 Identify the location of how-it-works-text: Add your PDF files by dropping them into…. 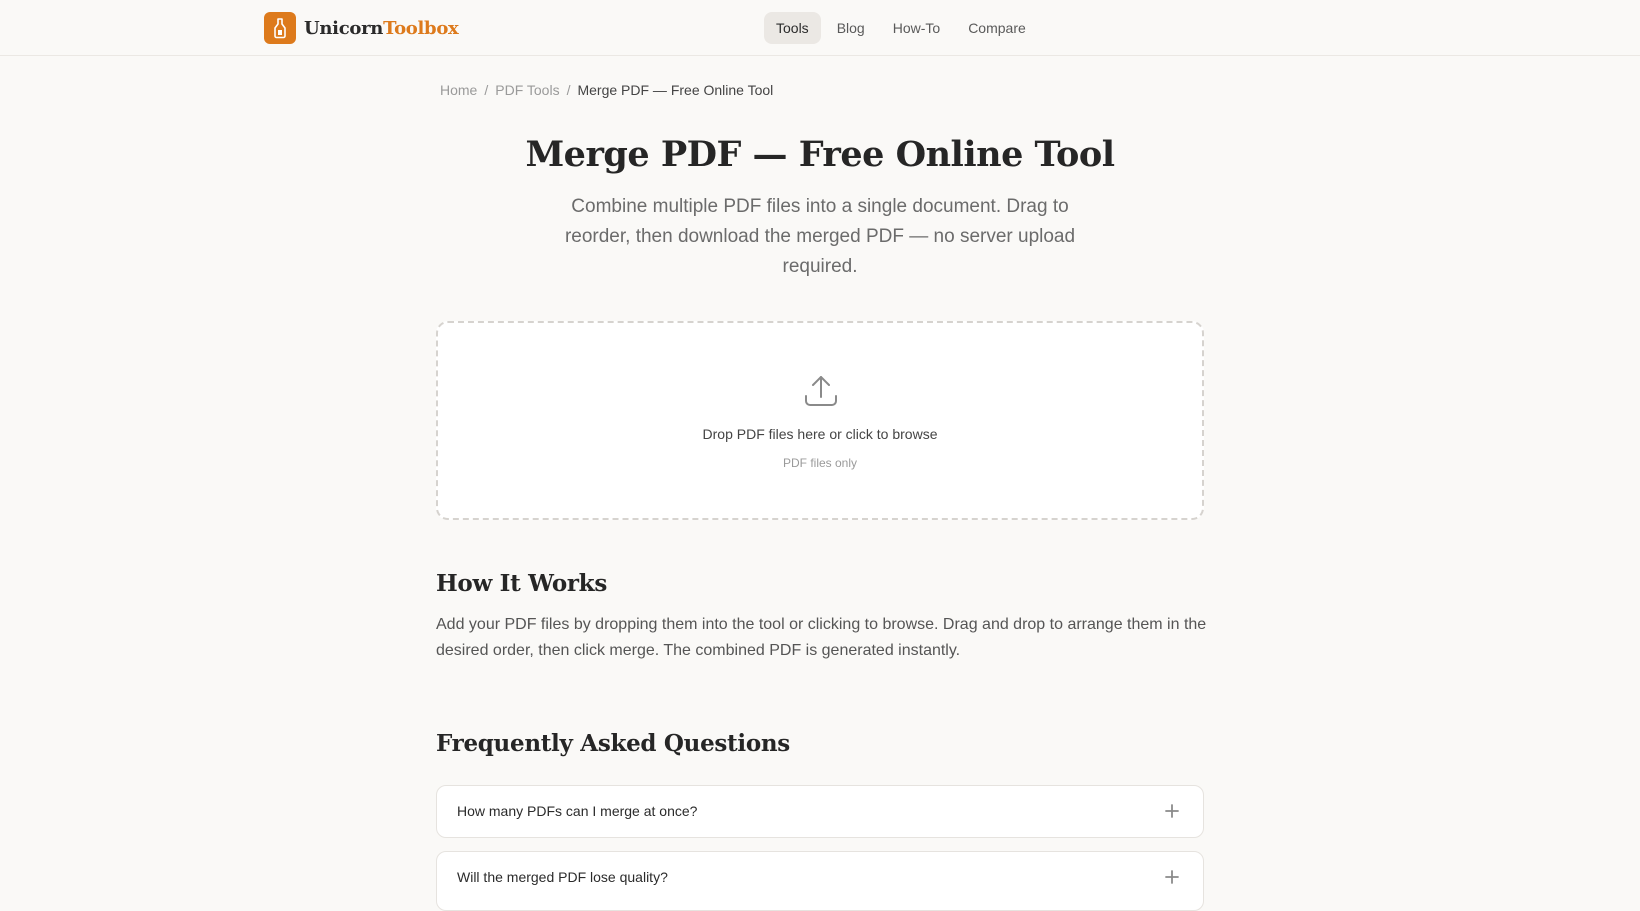
(821, 637).